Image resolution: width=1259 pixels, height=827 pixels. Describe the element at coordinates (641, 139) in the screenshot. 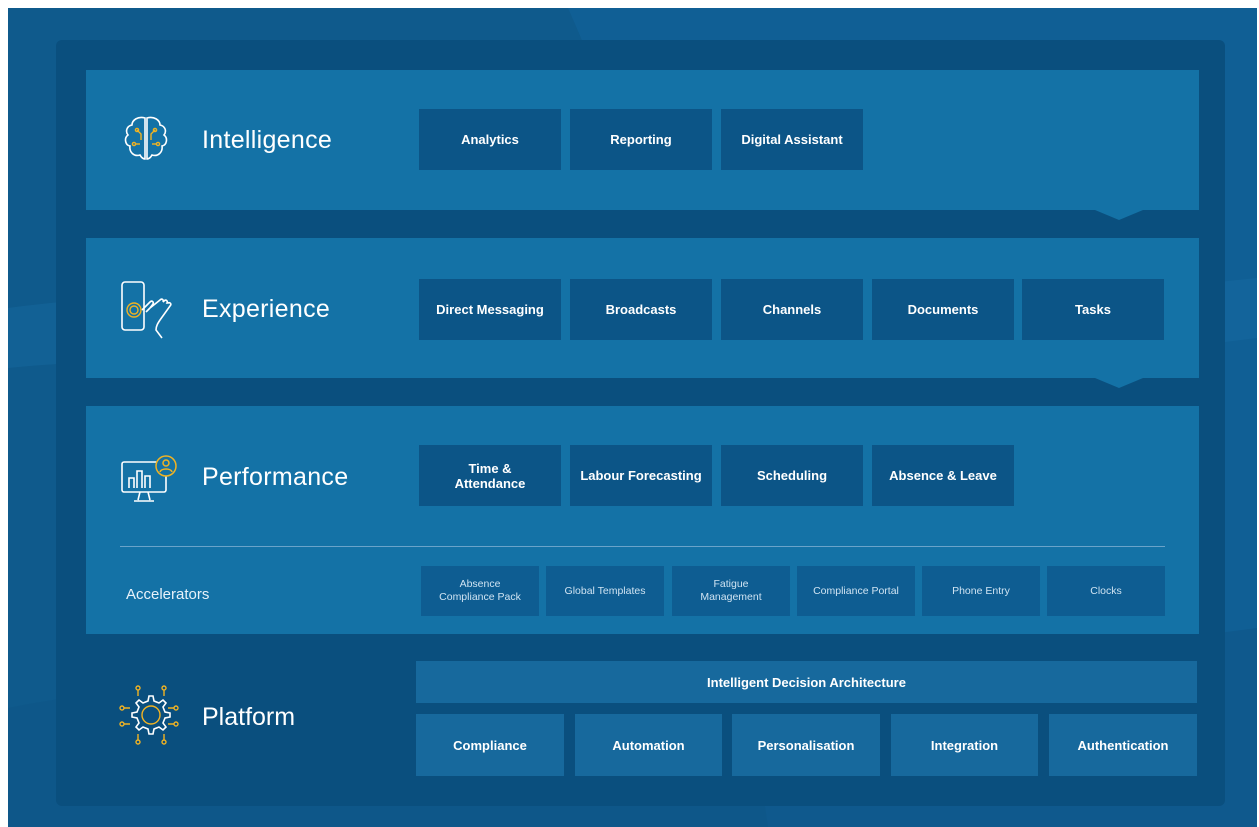

I see `tile-reporting: Reporting` at that location.